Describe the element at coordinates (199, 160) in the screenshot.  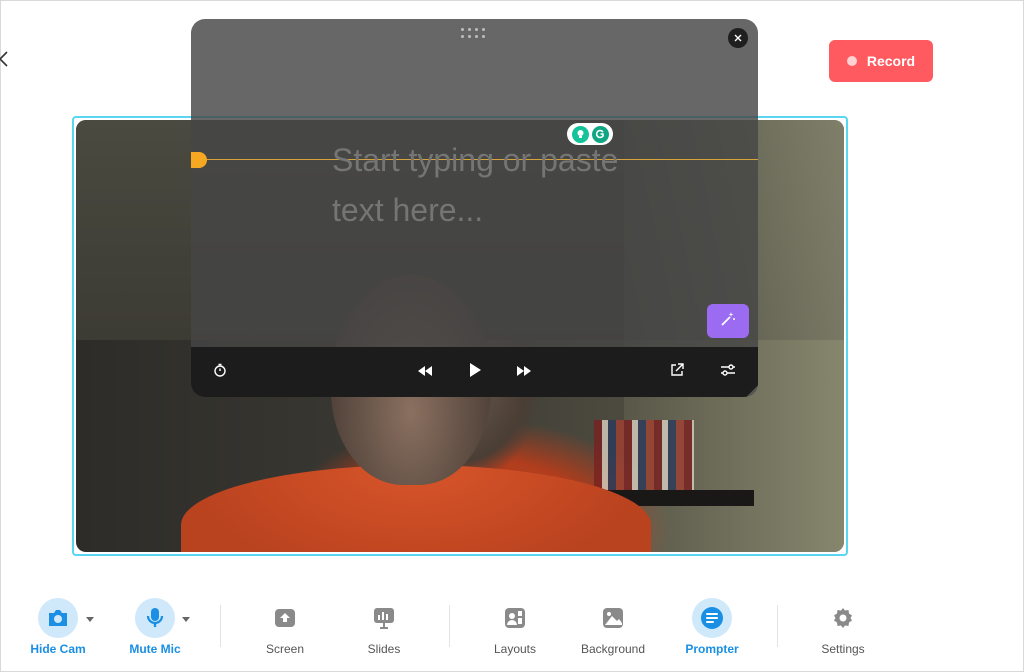
I see `reading-guide-marker` at that location.